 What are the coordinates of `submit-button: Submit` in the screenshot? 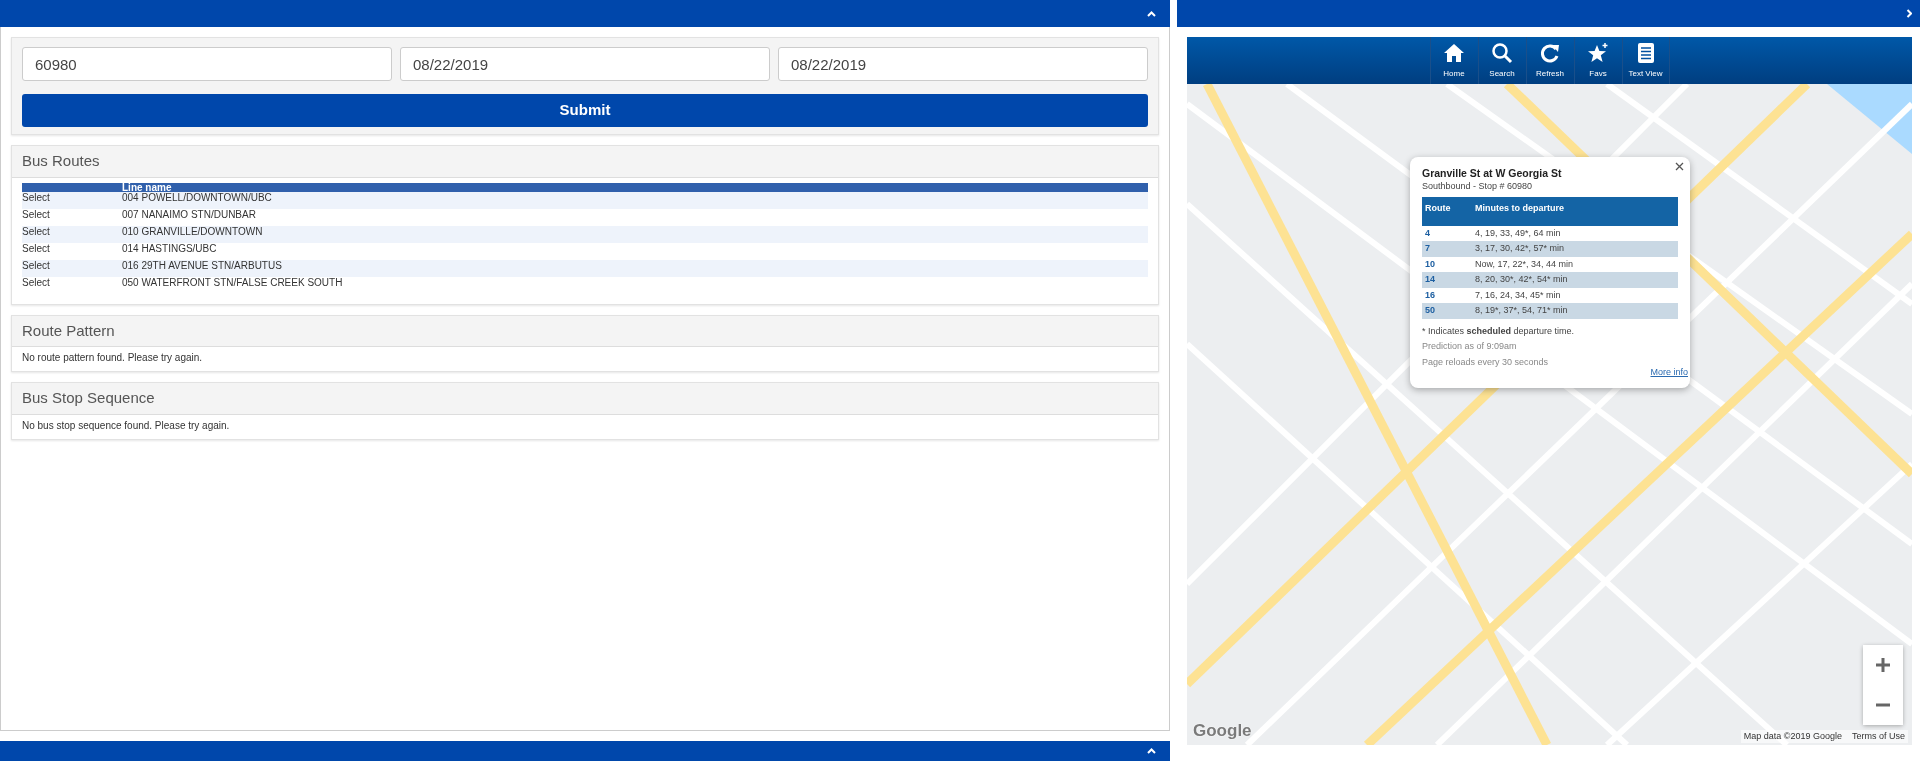 It's located at (585, 110).